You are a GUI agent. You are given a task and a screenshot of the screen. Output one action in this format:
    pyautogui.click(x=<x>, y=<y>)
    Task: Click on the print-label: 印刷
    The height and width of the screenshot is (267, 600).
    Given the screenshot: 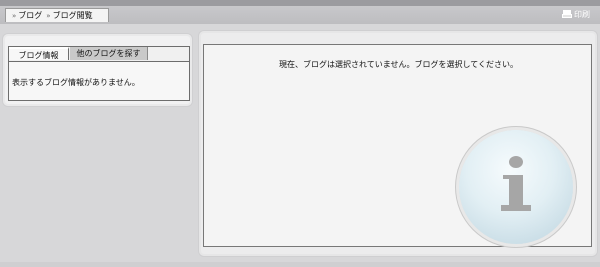 What is the action you would take?
    pyautogui.click(x=582, y=14)
    